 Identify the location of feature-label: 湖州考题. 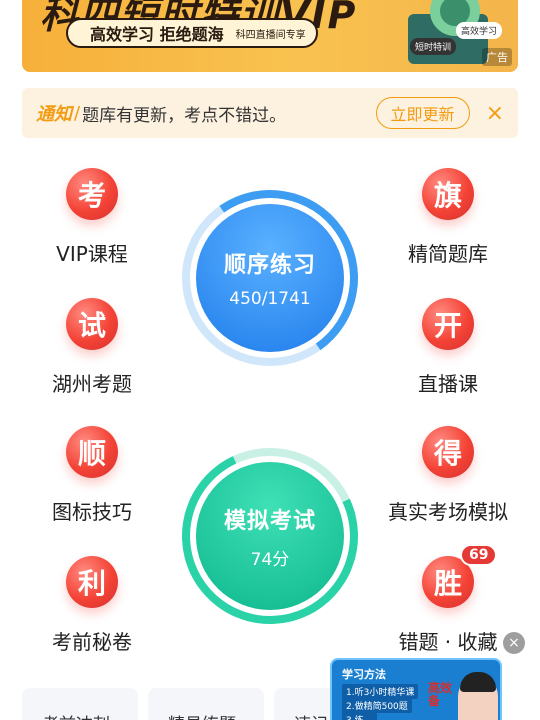
(92, 384).